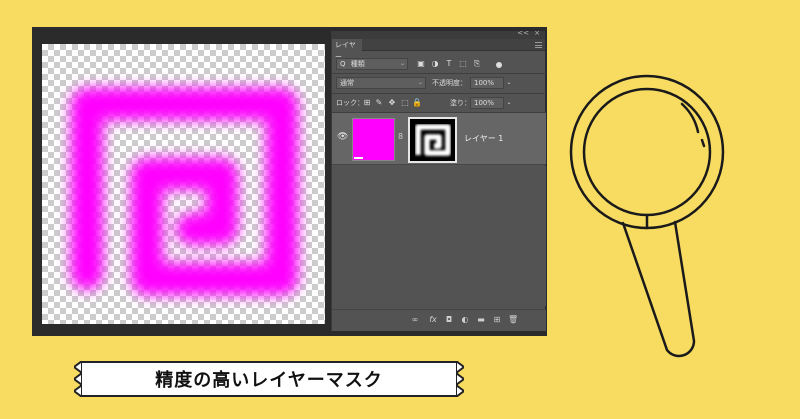 This screenshot has width=800, height=419. Describe the element at coordinates (392, 103) in the screenshot. I see `lock-move-icon: ✥` at that location.